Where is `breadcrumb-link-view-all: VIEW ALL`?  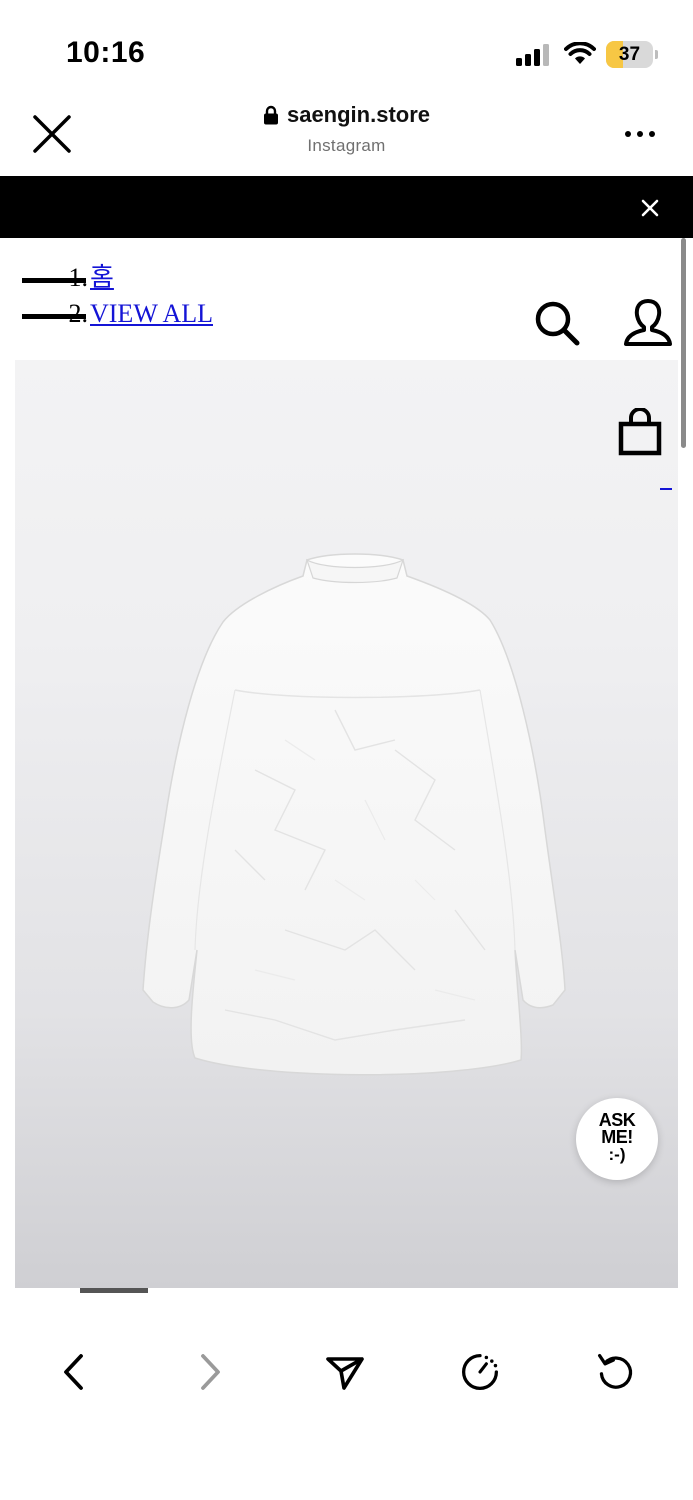 breadcrumb-link-view-all: VIEW ALL is located at coordinates (151, 313).